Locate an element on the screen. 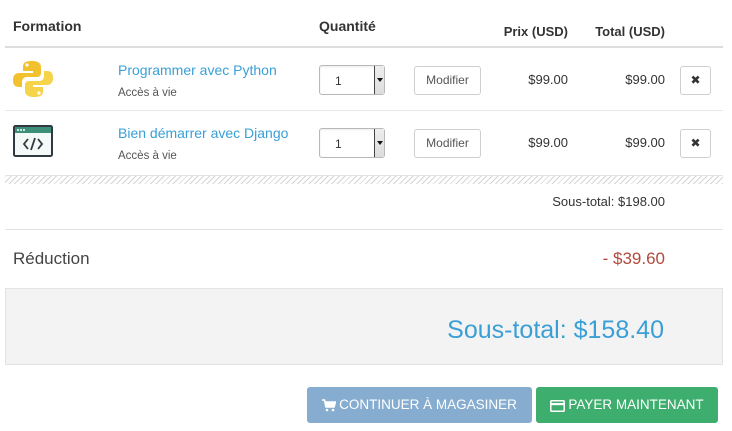 The width and height of the screenshot is (732, 431). column-header-price: Prix (USD) is located at coordinates (535, 31).